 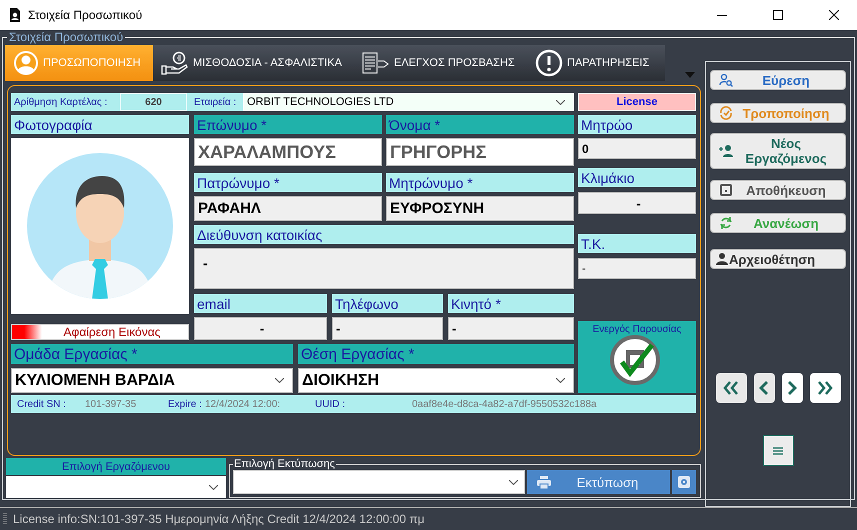 What do you see at coordinates (637, 177) in the screenshot?
I see `field-label: Κλιμάκιο` at bounding box center [637, 177].